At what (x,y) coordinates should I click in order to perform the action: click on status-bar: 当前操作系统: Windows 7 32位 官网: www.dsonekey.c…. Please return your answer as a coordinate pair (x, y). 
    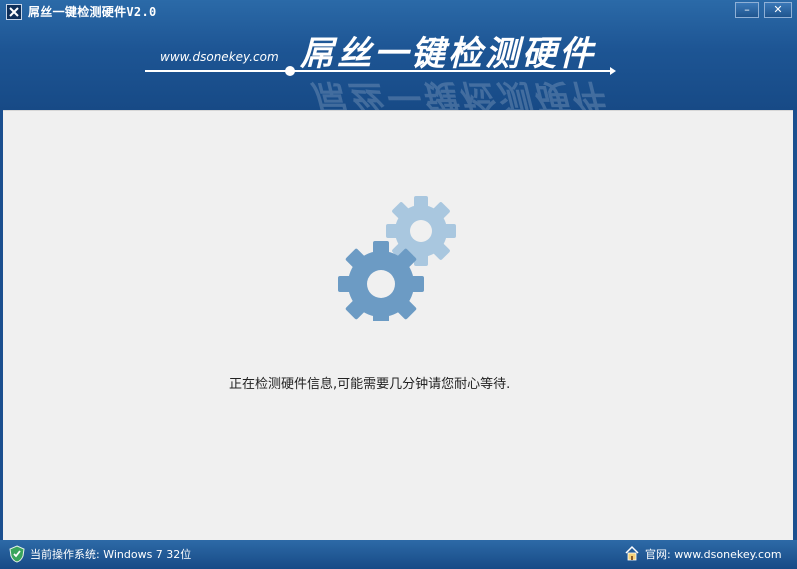
    Looking at the image, I should click on (398, 554).